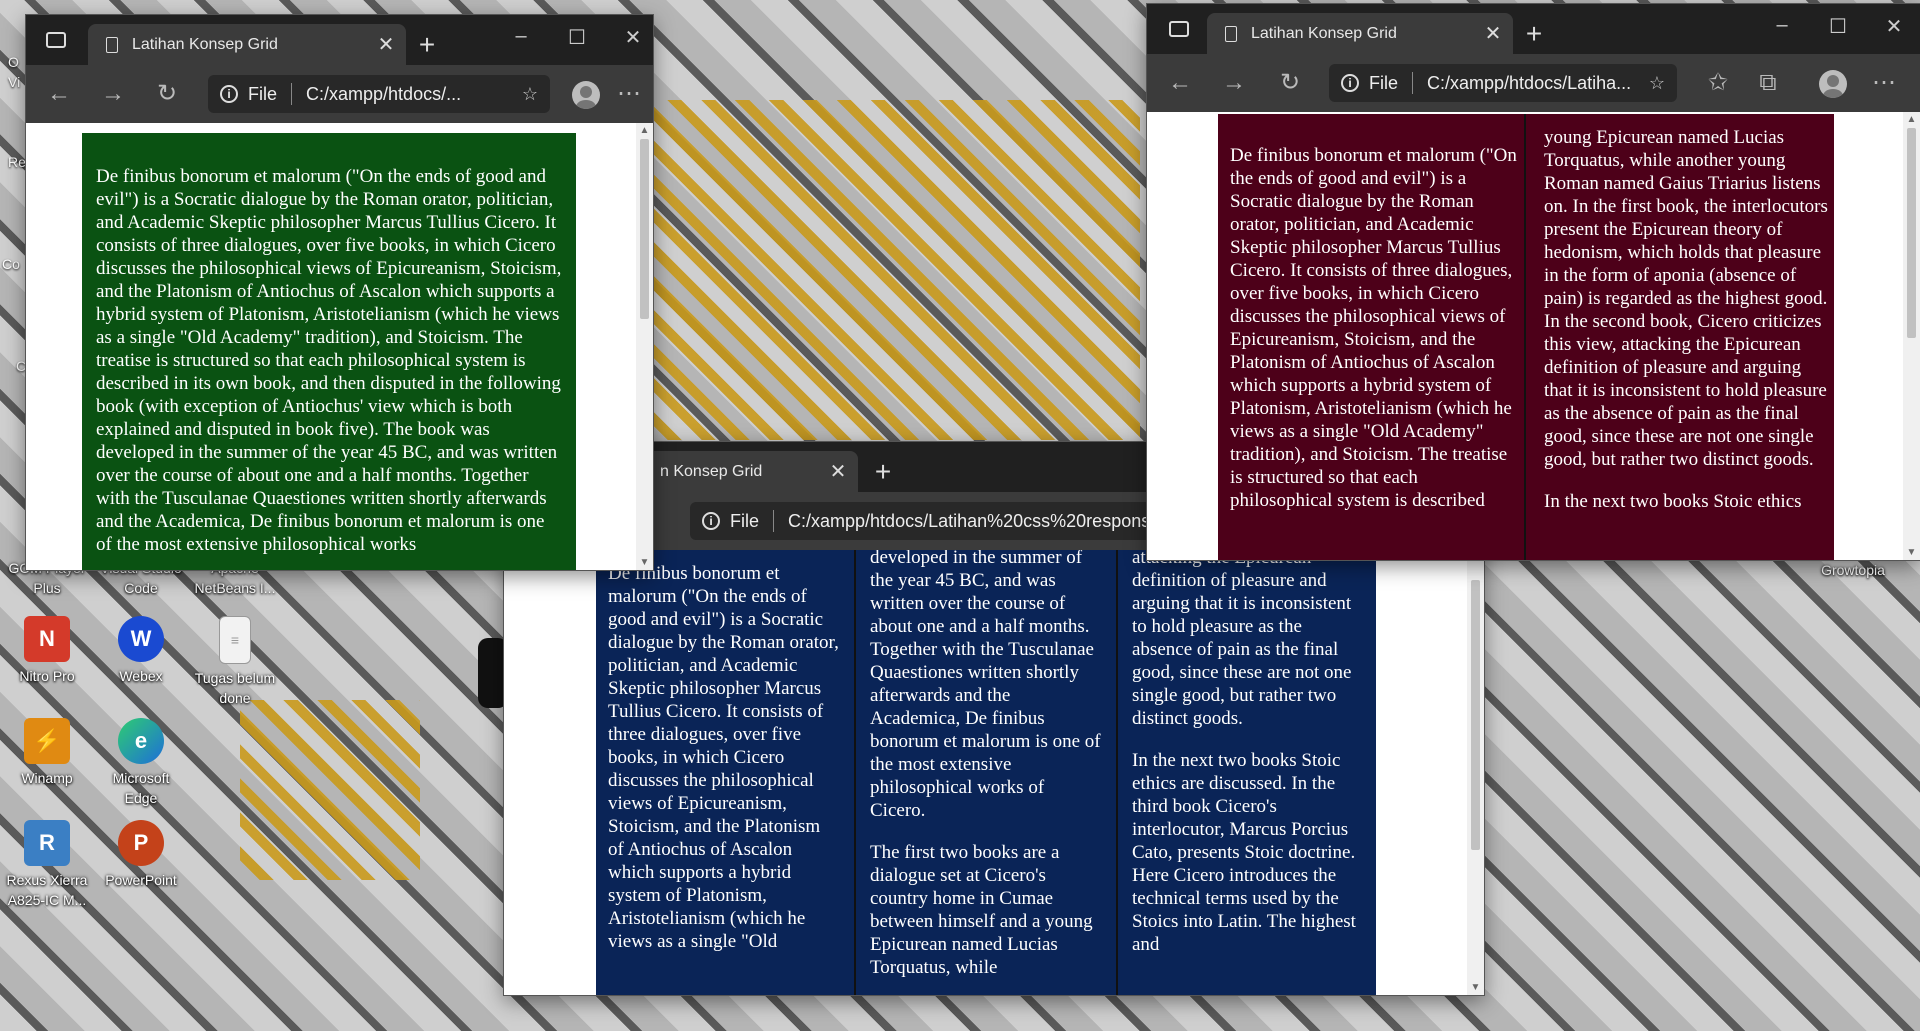 The width and height of the screenshot is (1920, 1031). I want to click on desktop-icon-fragment: Re, so click(17, 162).